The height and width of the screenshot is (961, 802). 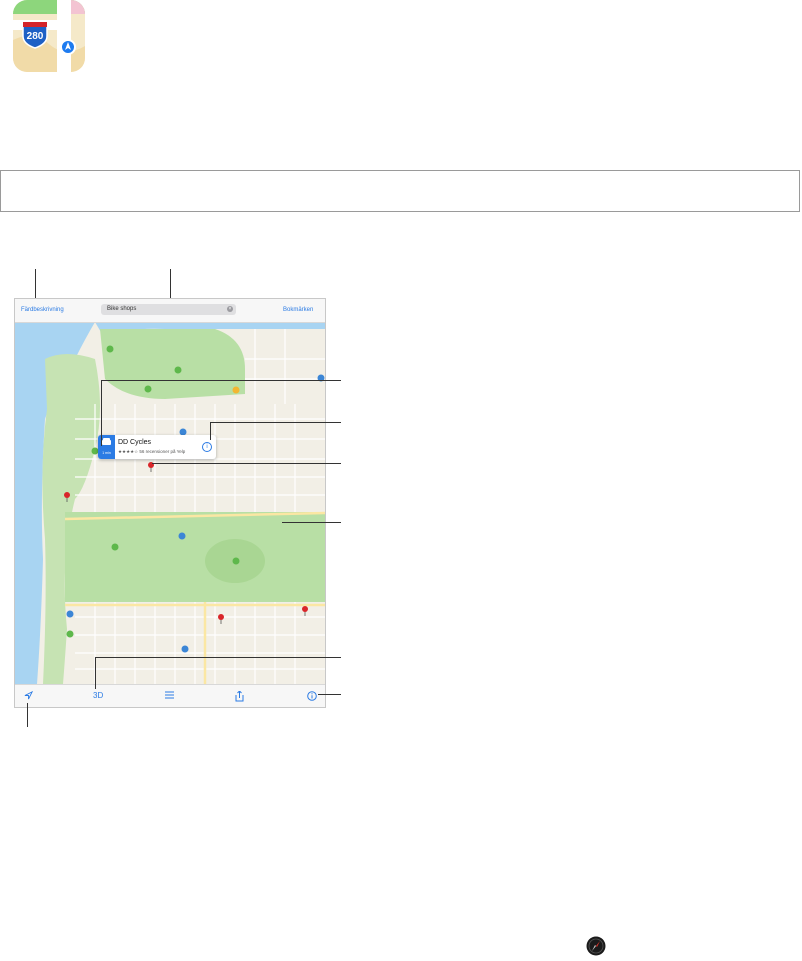 I want to click on callout-line-3d, so click(x=95, y=673).